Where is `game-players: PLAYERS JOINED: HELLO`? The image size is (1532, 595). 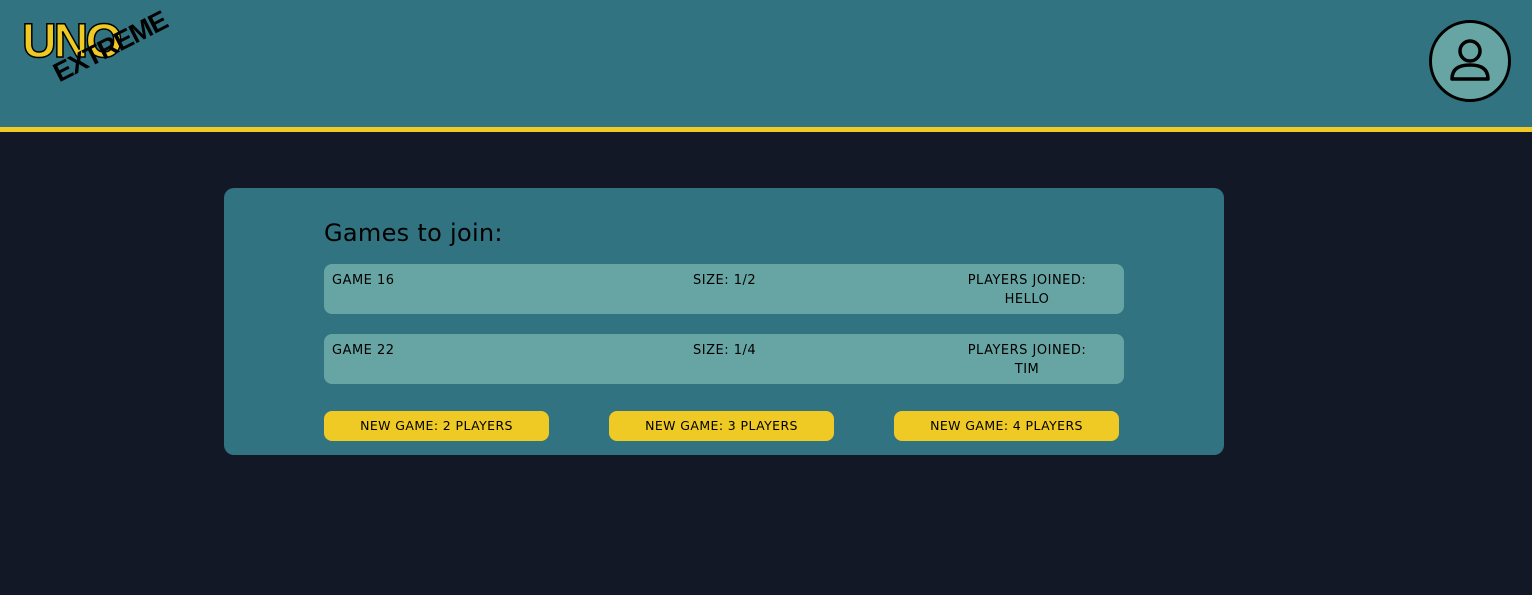
game-players: PLAYERS JOINED: HELLO is located at coordinates (1027, 290).